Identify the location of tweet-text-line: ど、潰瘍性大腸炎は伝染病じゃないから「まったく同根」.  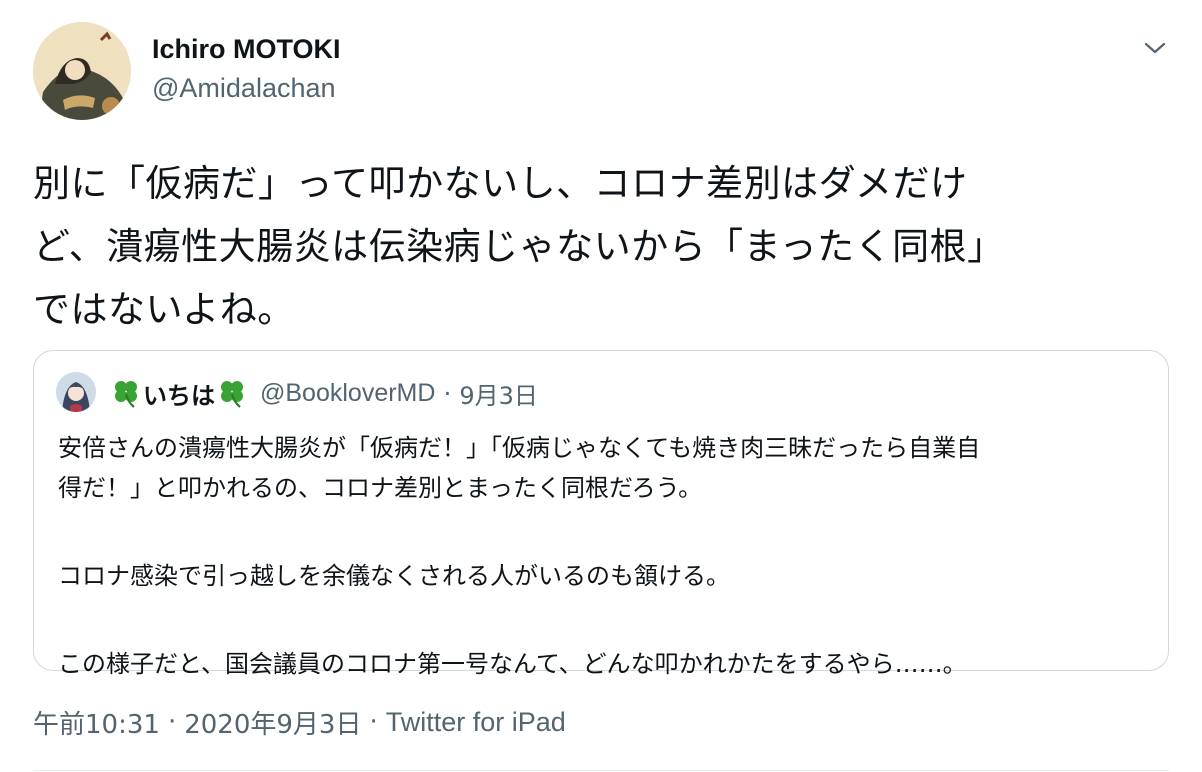
(519, 246).